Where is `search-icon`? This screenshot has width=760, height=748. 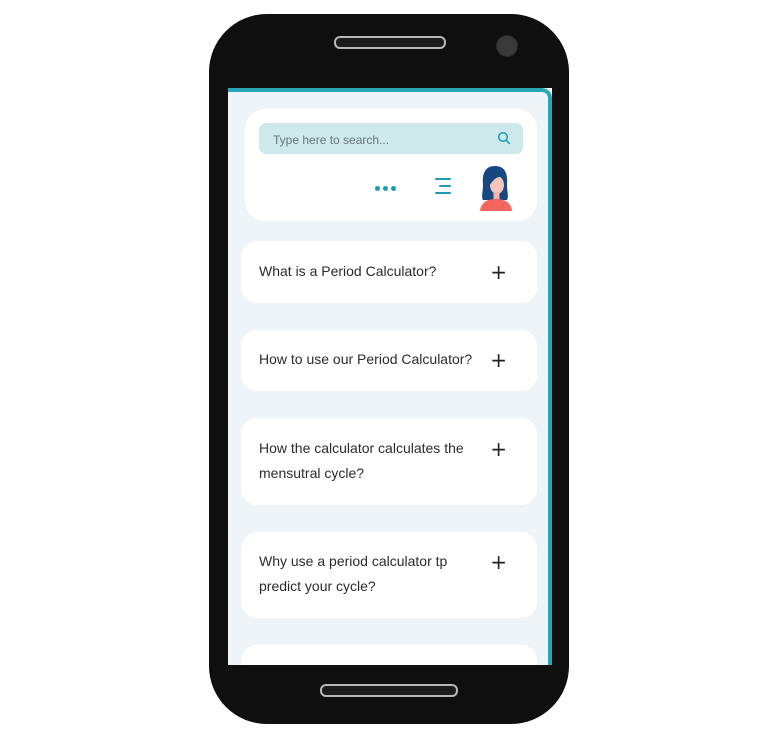
search-icon is located at coordinates (504, 138).